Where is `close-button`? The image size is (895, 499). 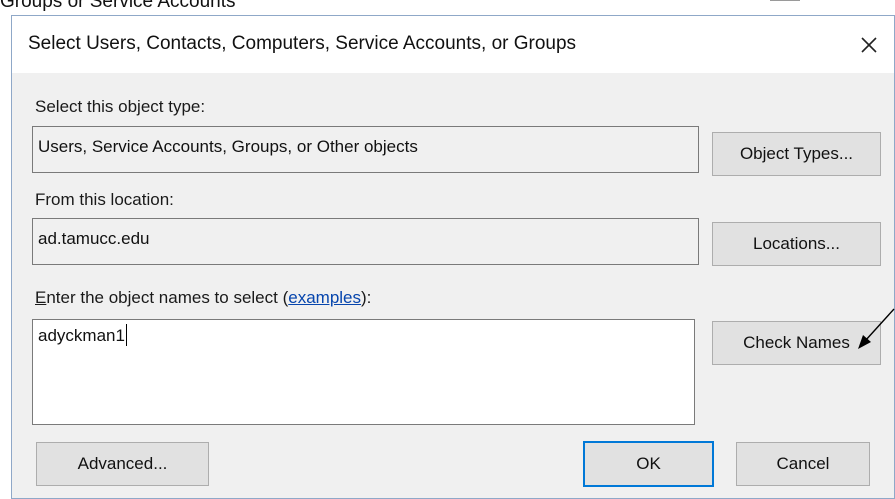 close-button is located at coordinates (869, 44).